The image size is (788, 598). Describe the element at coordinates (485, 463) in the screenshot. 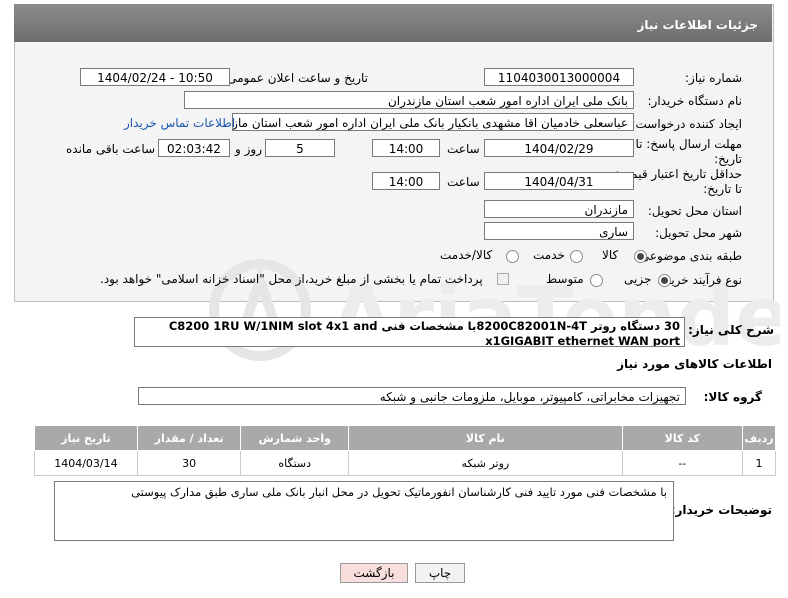

I see `row-name: روتر شبکه` at that location.